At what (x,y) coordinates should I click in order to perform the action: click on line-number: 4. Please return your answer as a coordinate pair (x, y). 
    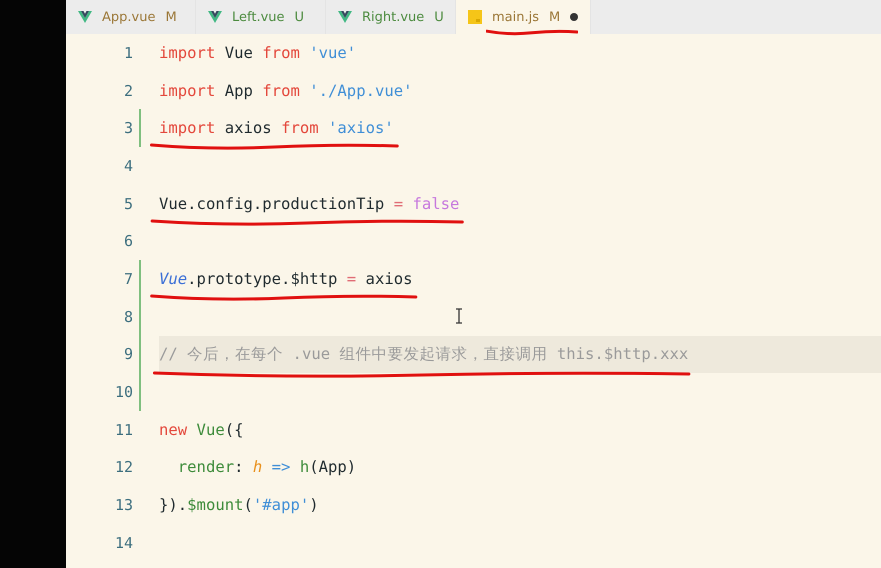
    Looking at the image, I should click on (127, 165).